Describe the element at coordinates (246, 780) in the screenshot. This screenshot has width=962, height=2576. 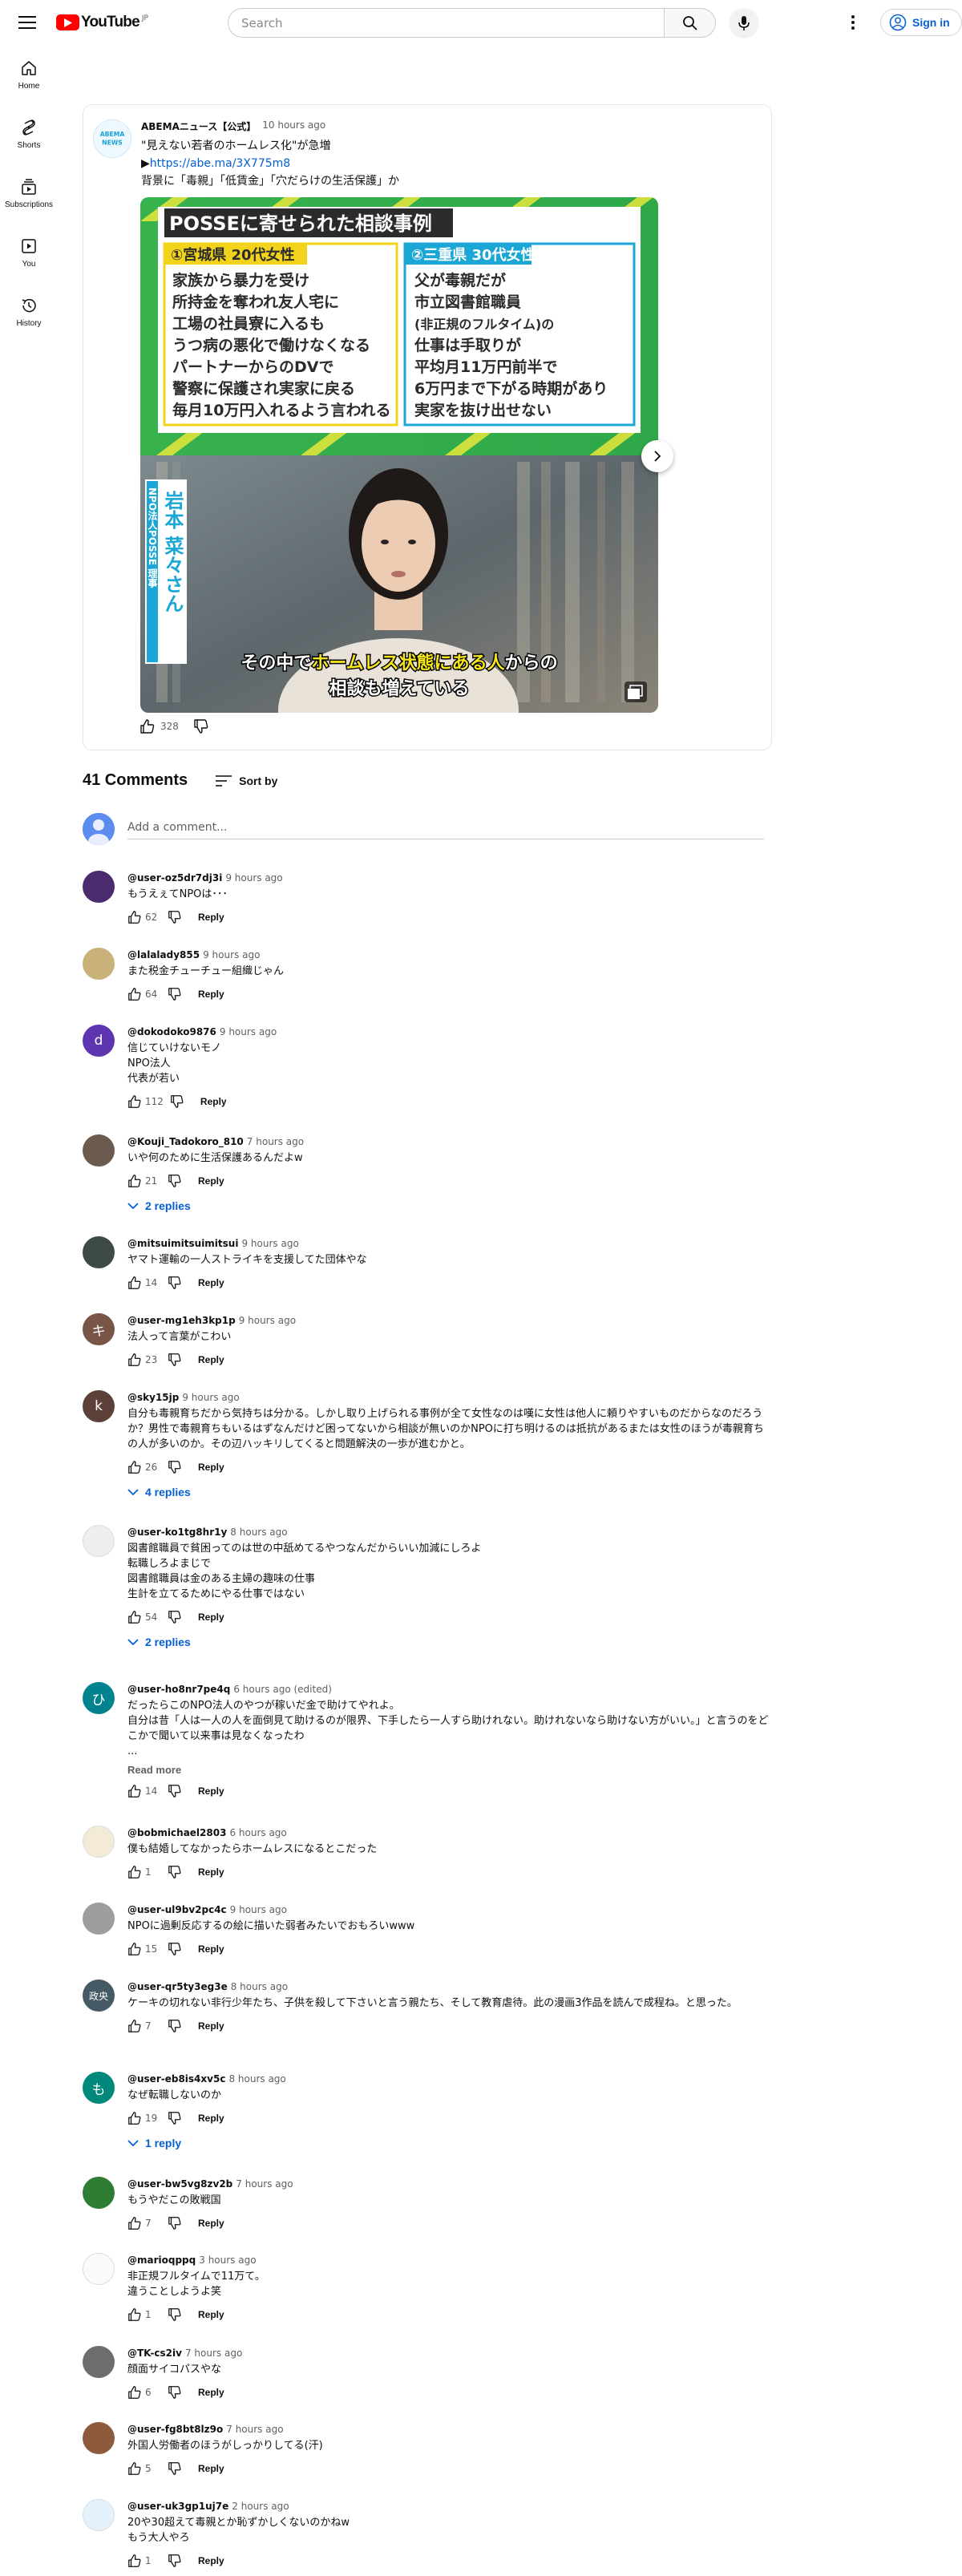
I see `sort-by-button: Sort by` at that location.